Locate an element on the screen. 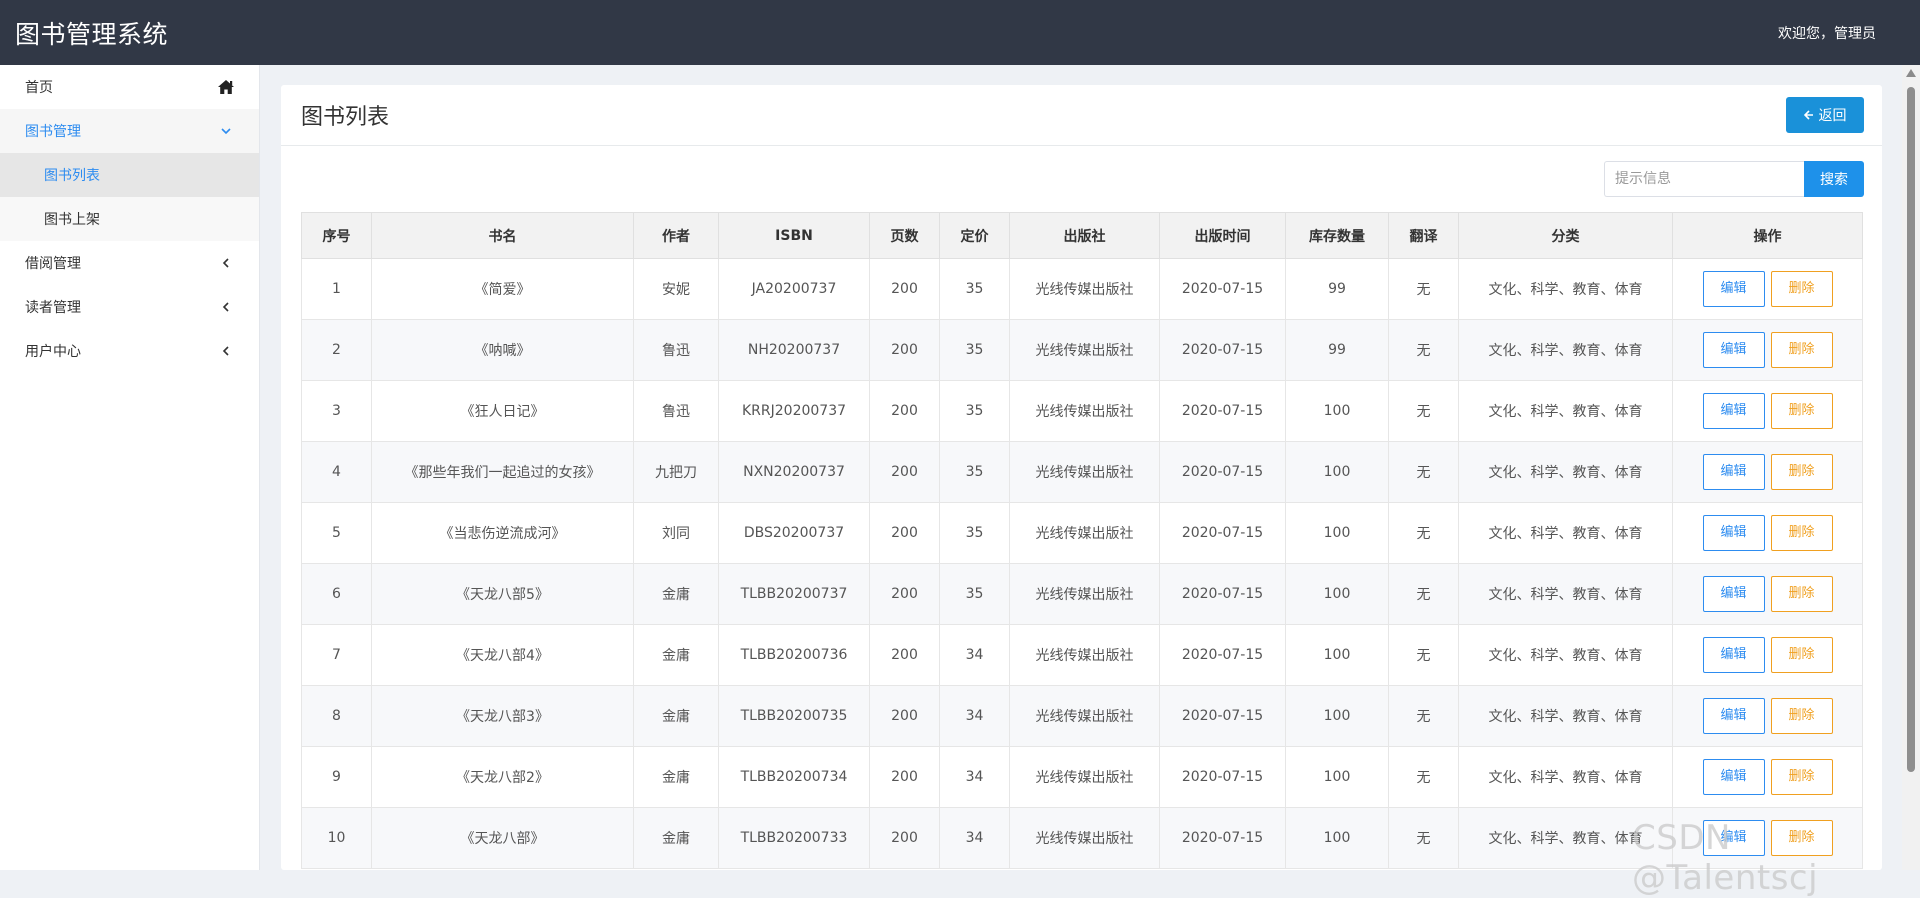 The image size is (1920, 898). chevron-left-icon is located at coordinates (226, 307).